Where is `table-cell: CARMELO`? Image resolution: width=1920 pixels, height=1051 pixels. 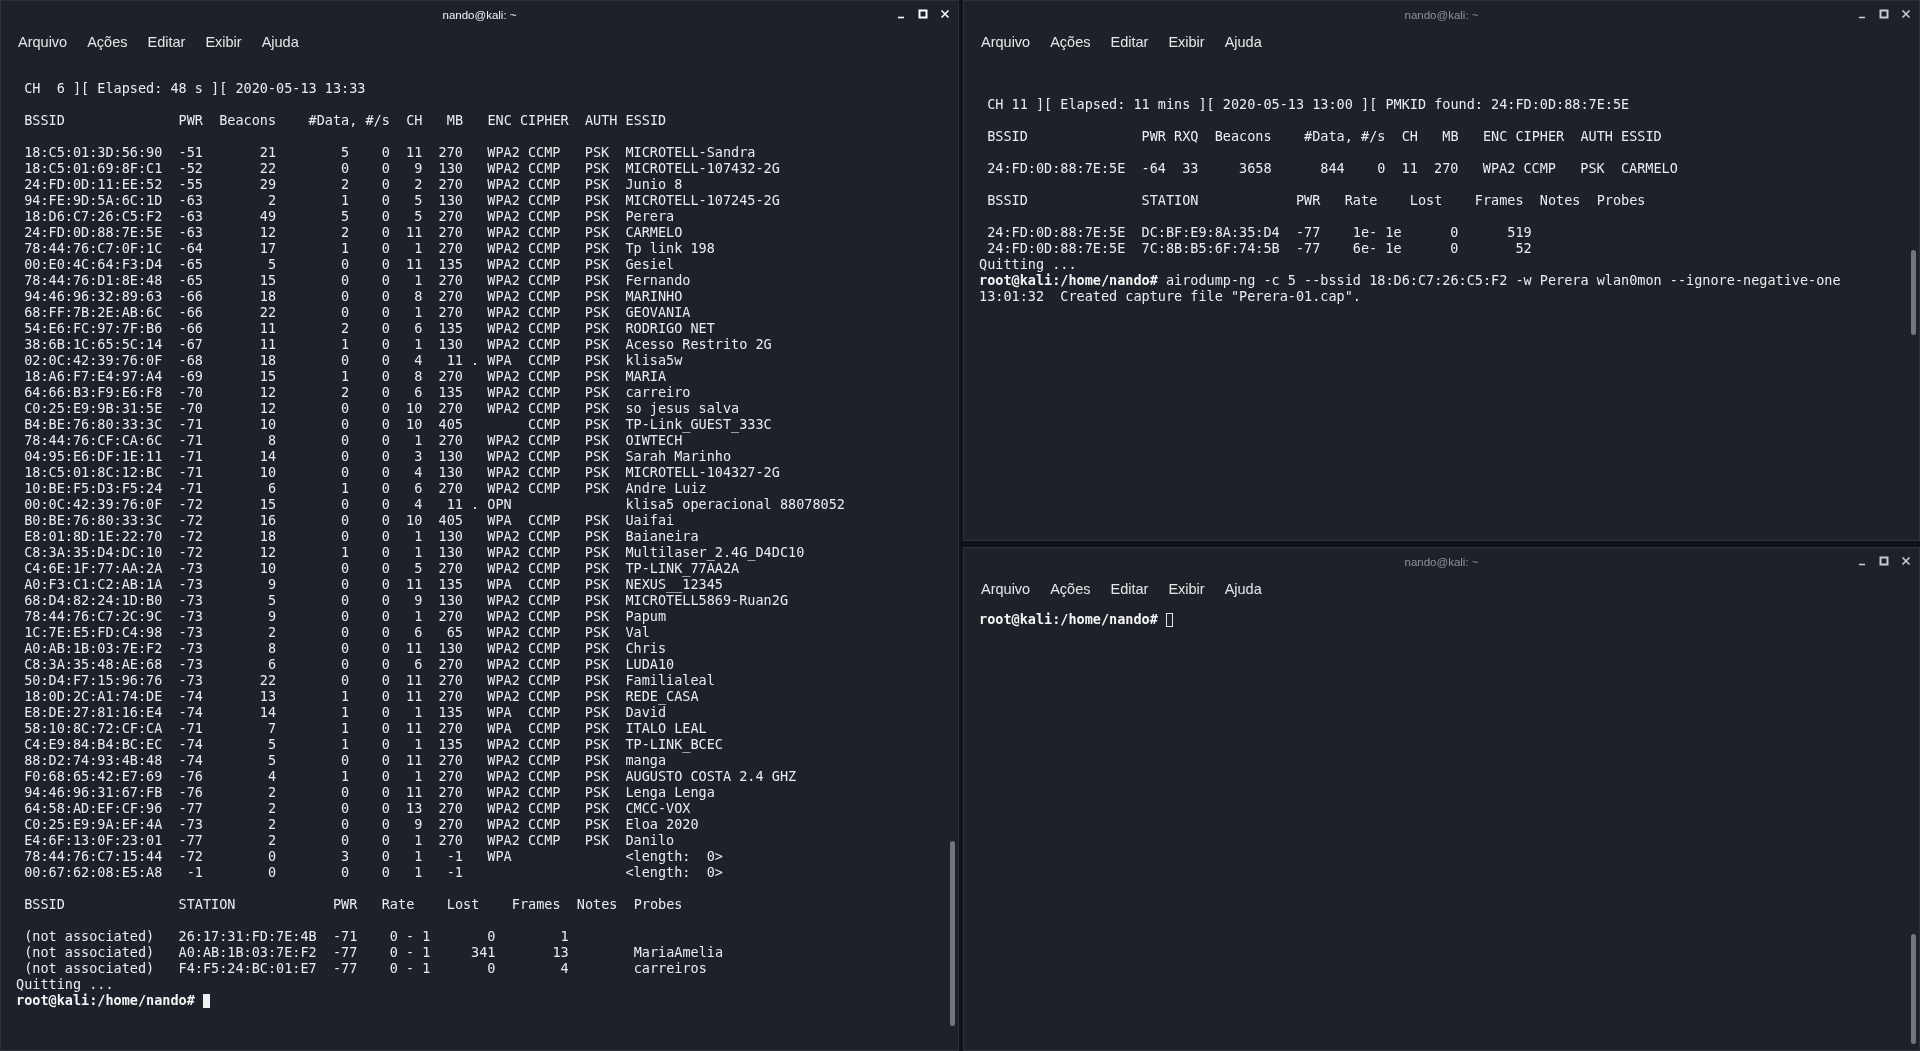 table-cell: CARMELO is located at coordinates (654, 232).